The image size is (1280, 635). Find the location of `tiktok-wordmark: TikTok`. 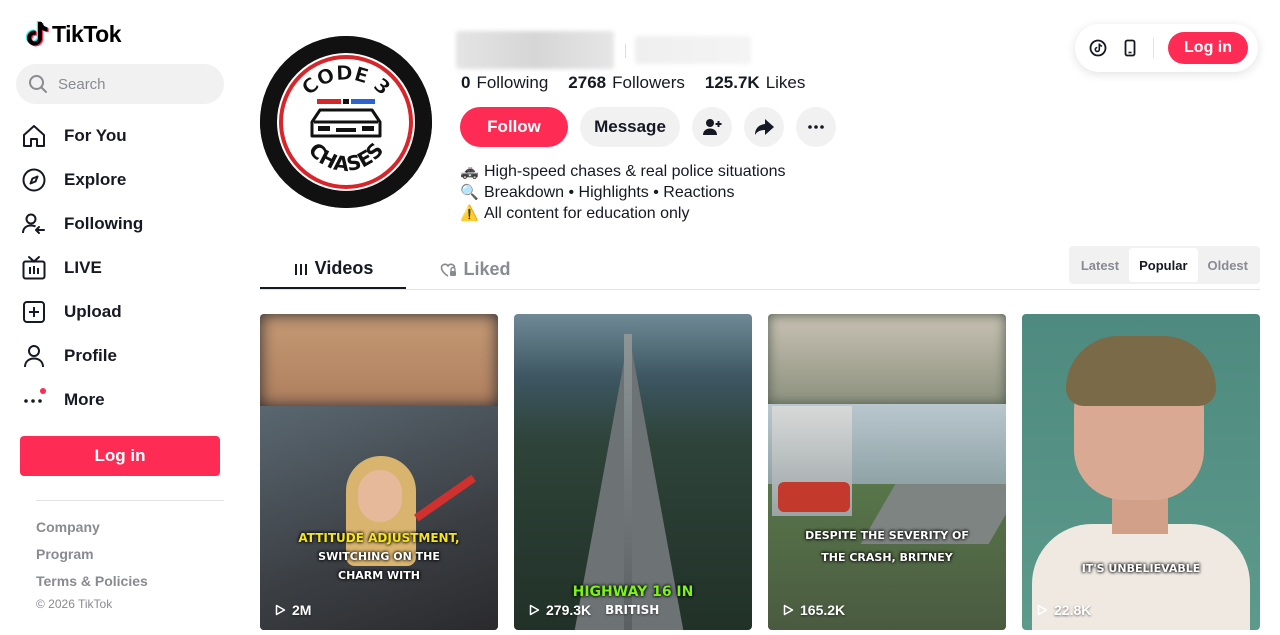

tiktok-wordmark: TikTok is located at coordinates (87, 33).